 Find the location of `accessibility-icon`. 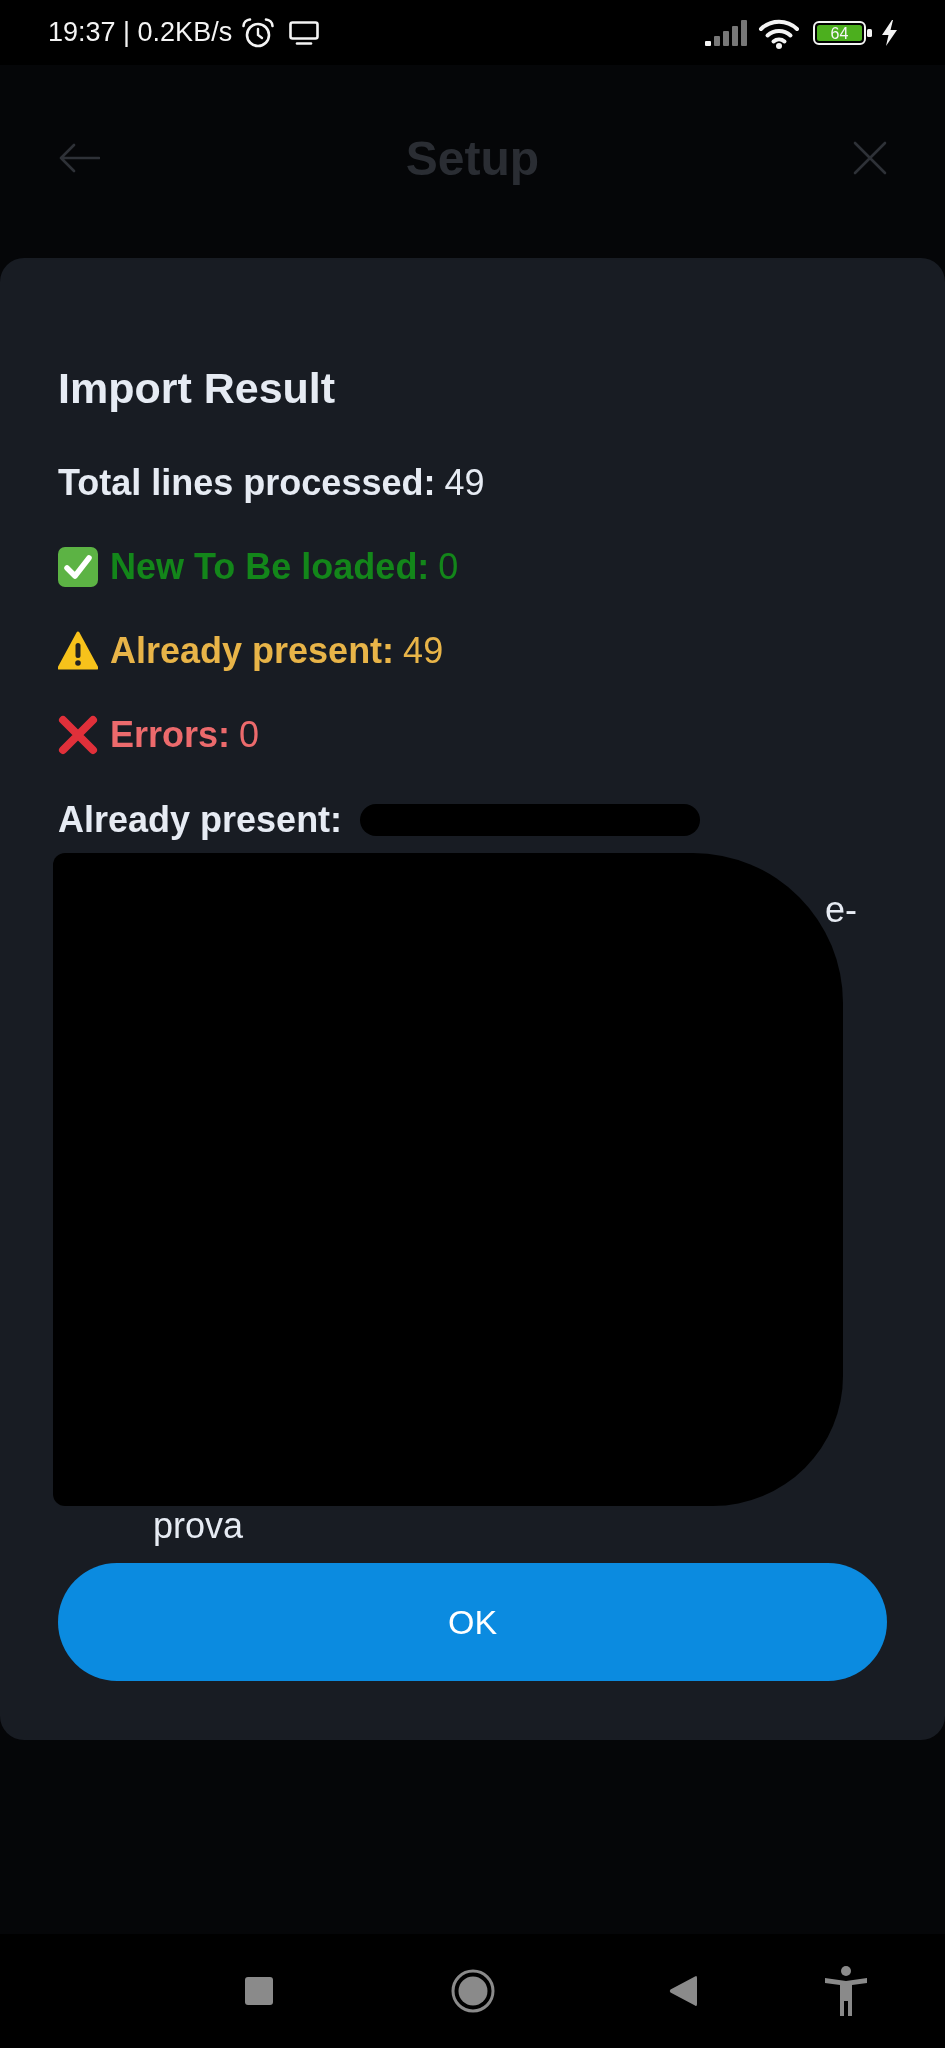

accessibility-icon is located at coordinates (846, 1991).